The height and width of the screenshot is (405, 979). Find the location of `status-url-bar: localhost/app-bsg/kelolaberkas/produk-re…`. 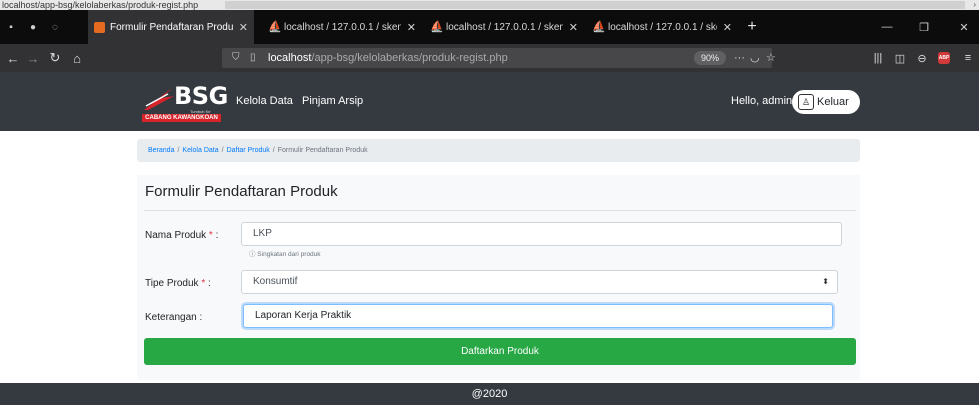

status-url-bar: localhost/app-bsg/kelolaberkas/produk-re… is located at coordinates (489, 5).